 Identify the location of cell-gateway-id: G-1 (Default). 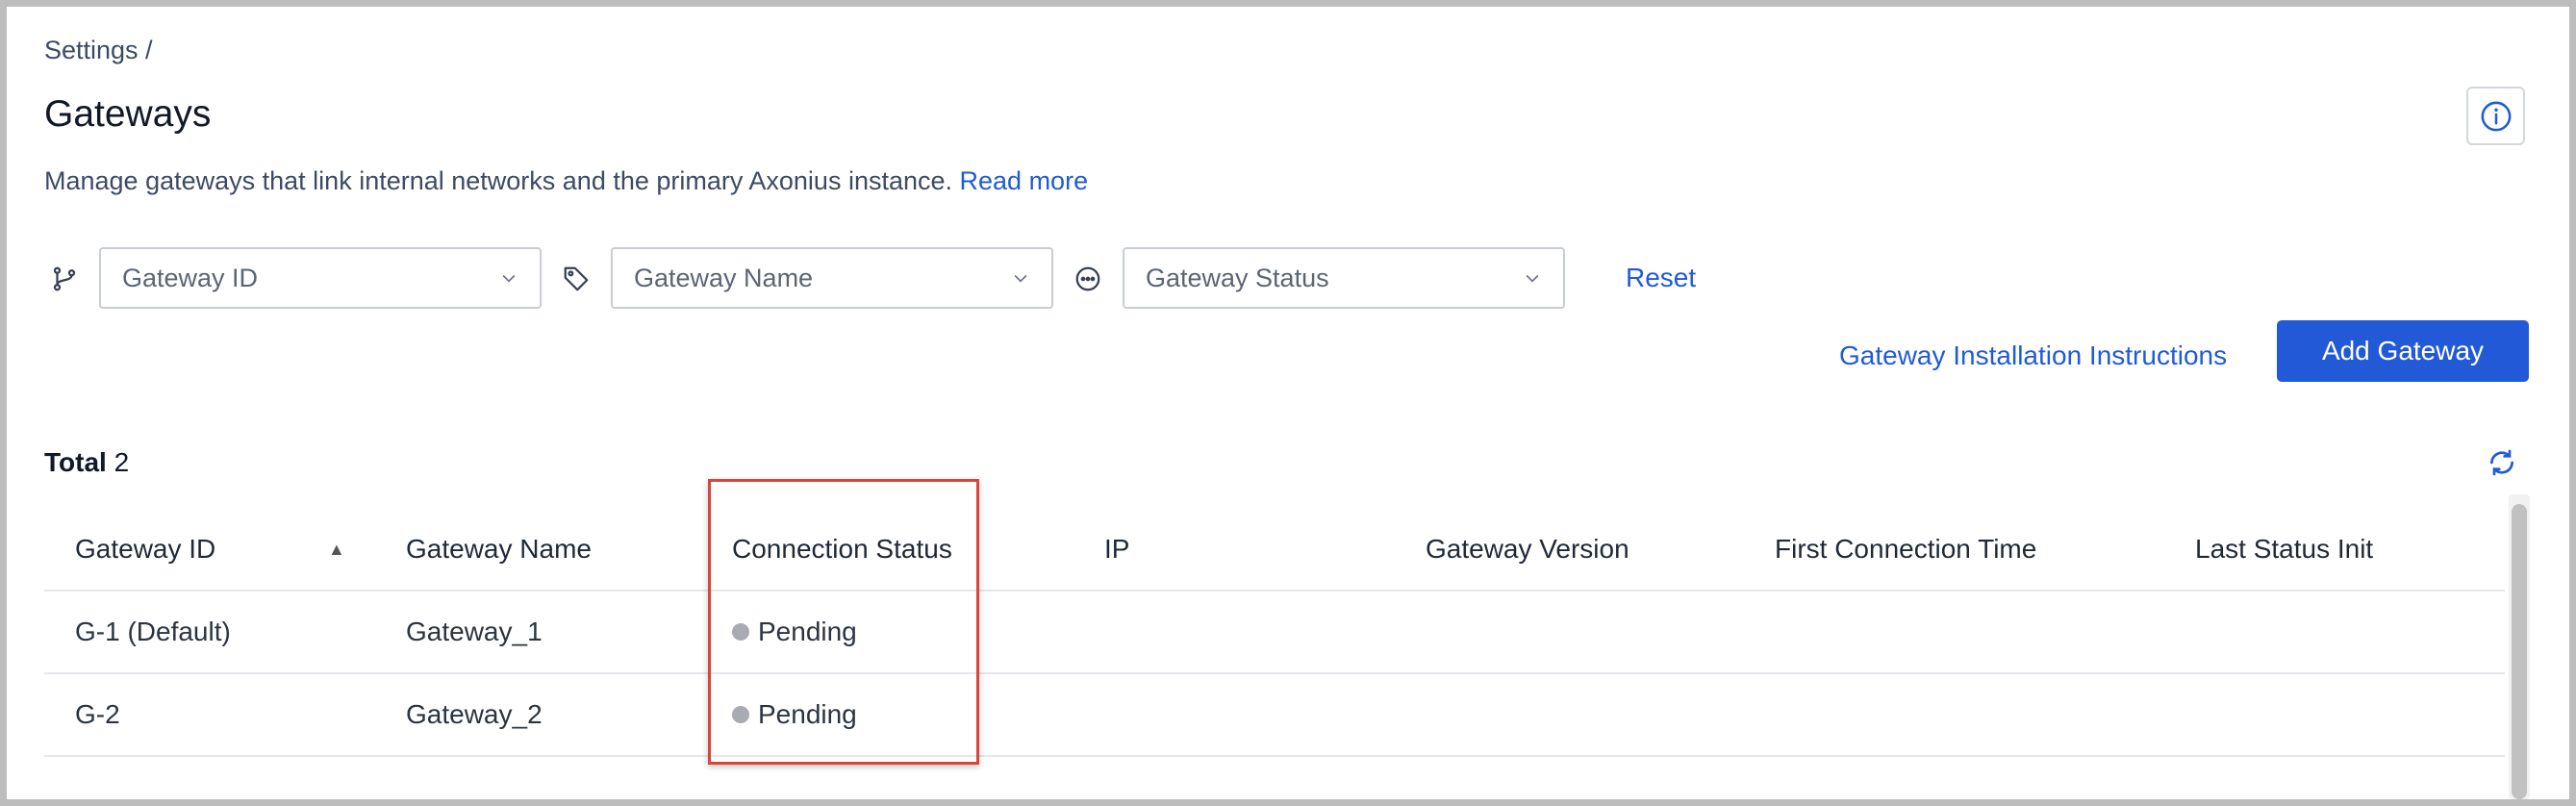
(153, 631).